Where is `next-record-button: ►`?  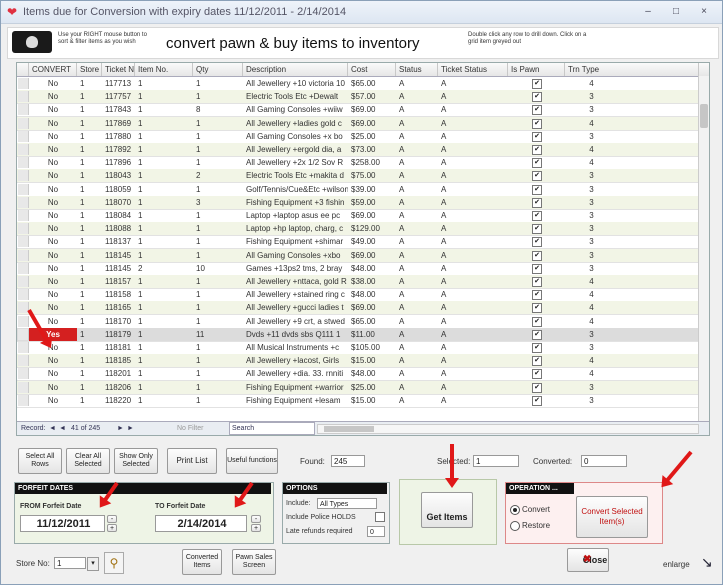 next-record-button: ► is located at coordinates (120, 428).